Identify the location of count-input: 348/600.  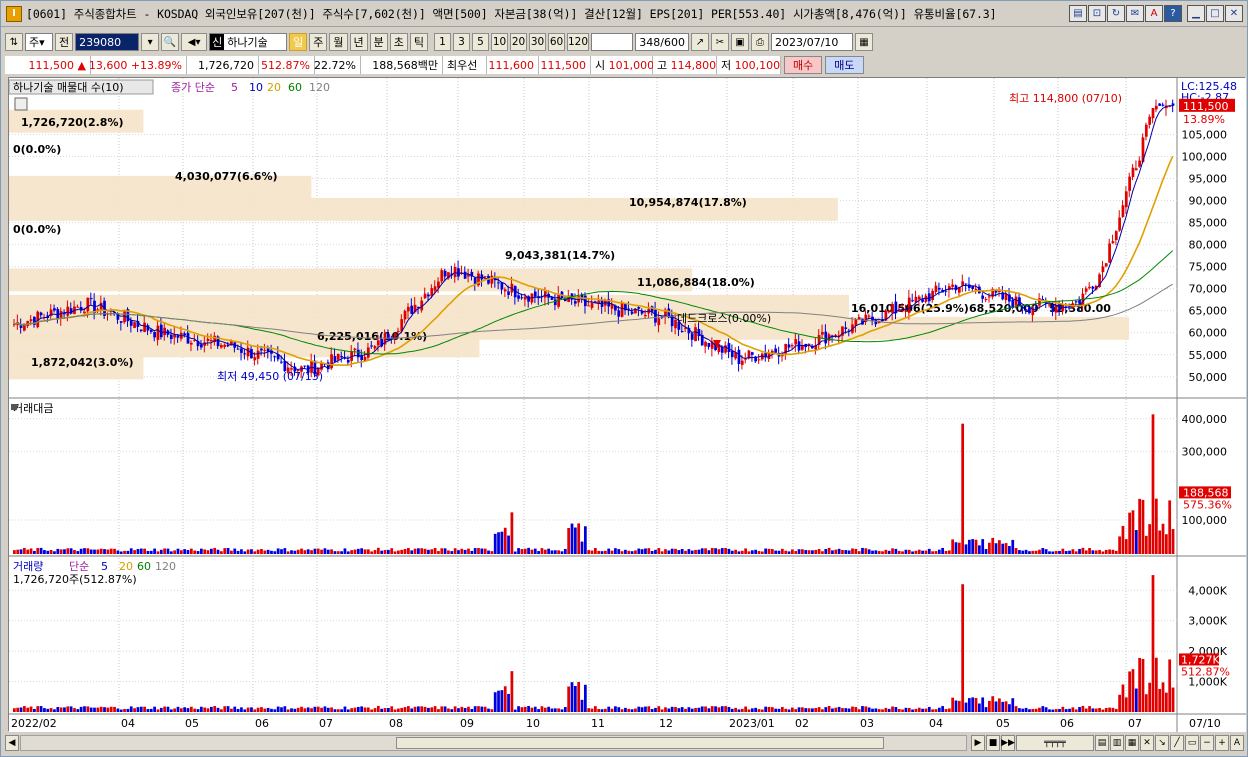
(662, 42).